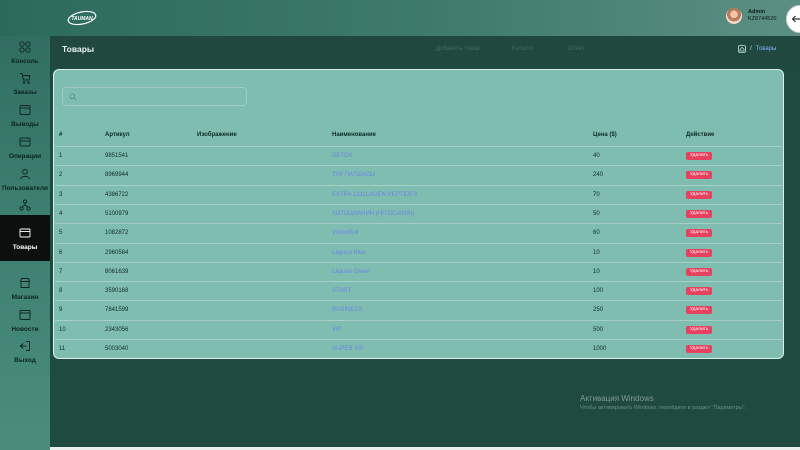 The image size is (800, 450). I want to click on sidebar-item-label: Операции, so click(25, 156).